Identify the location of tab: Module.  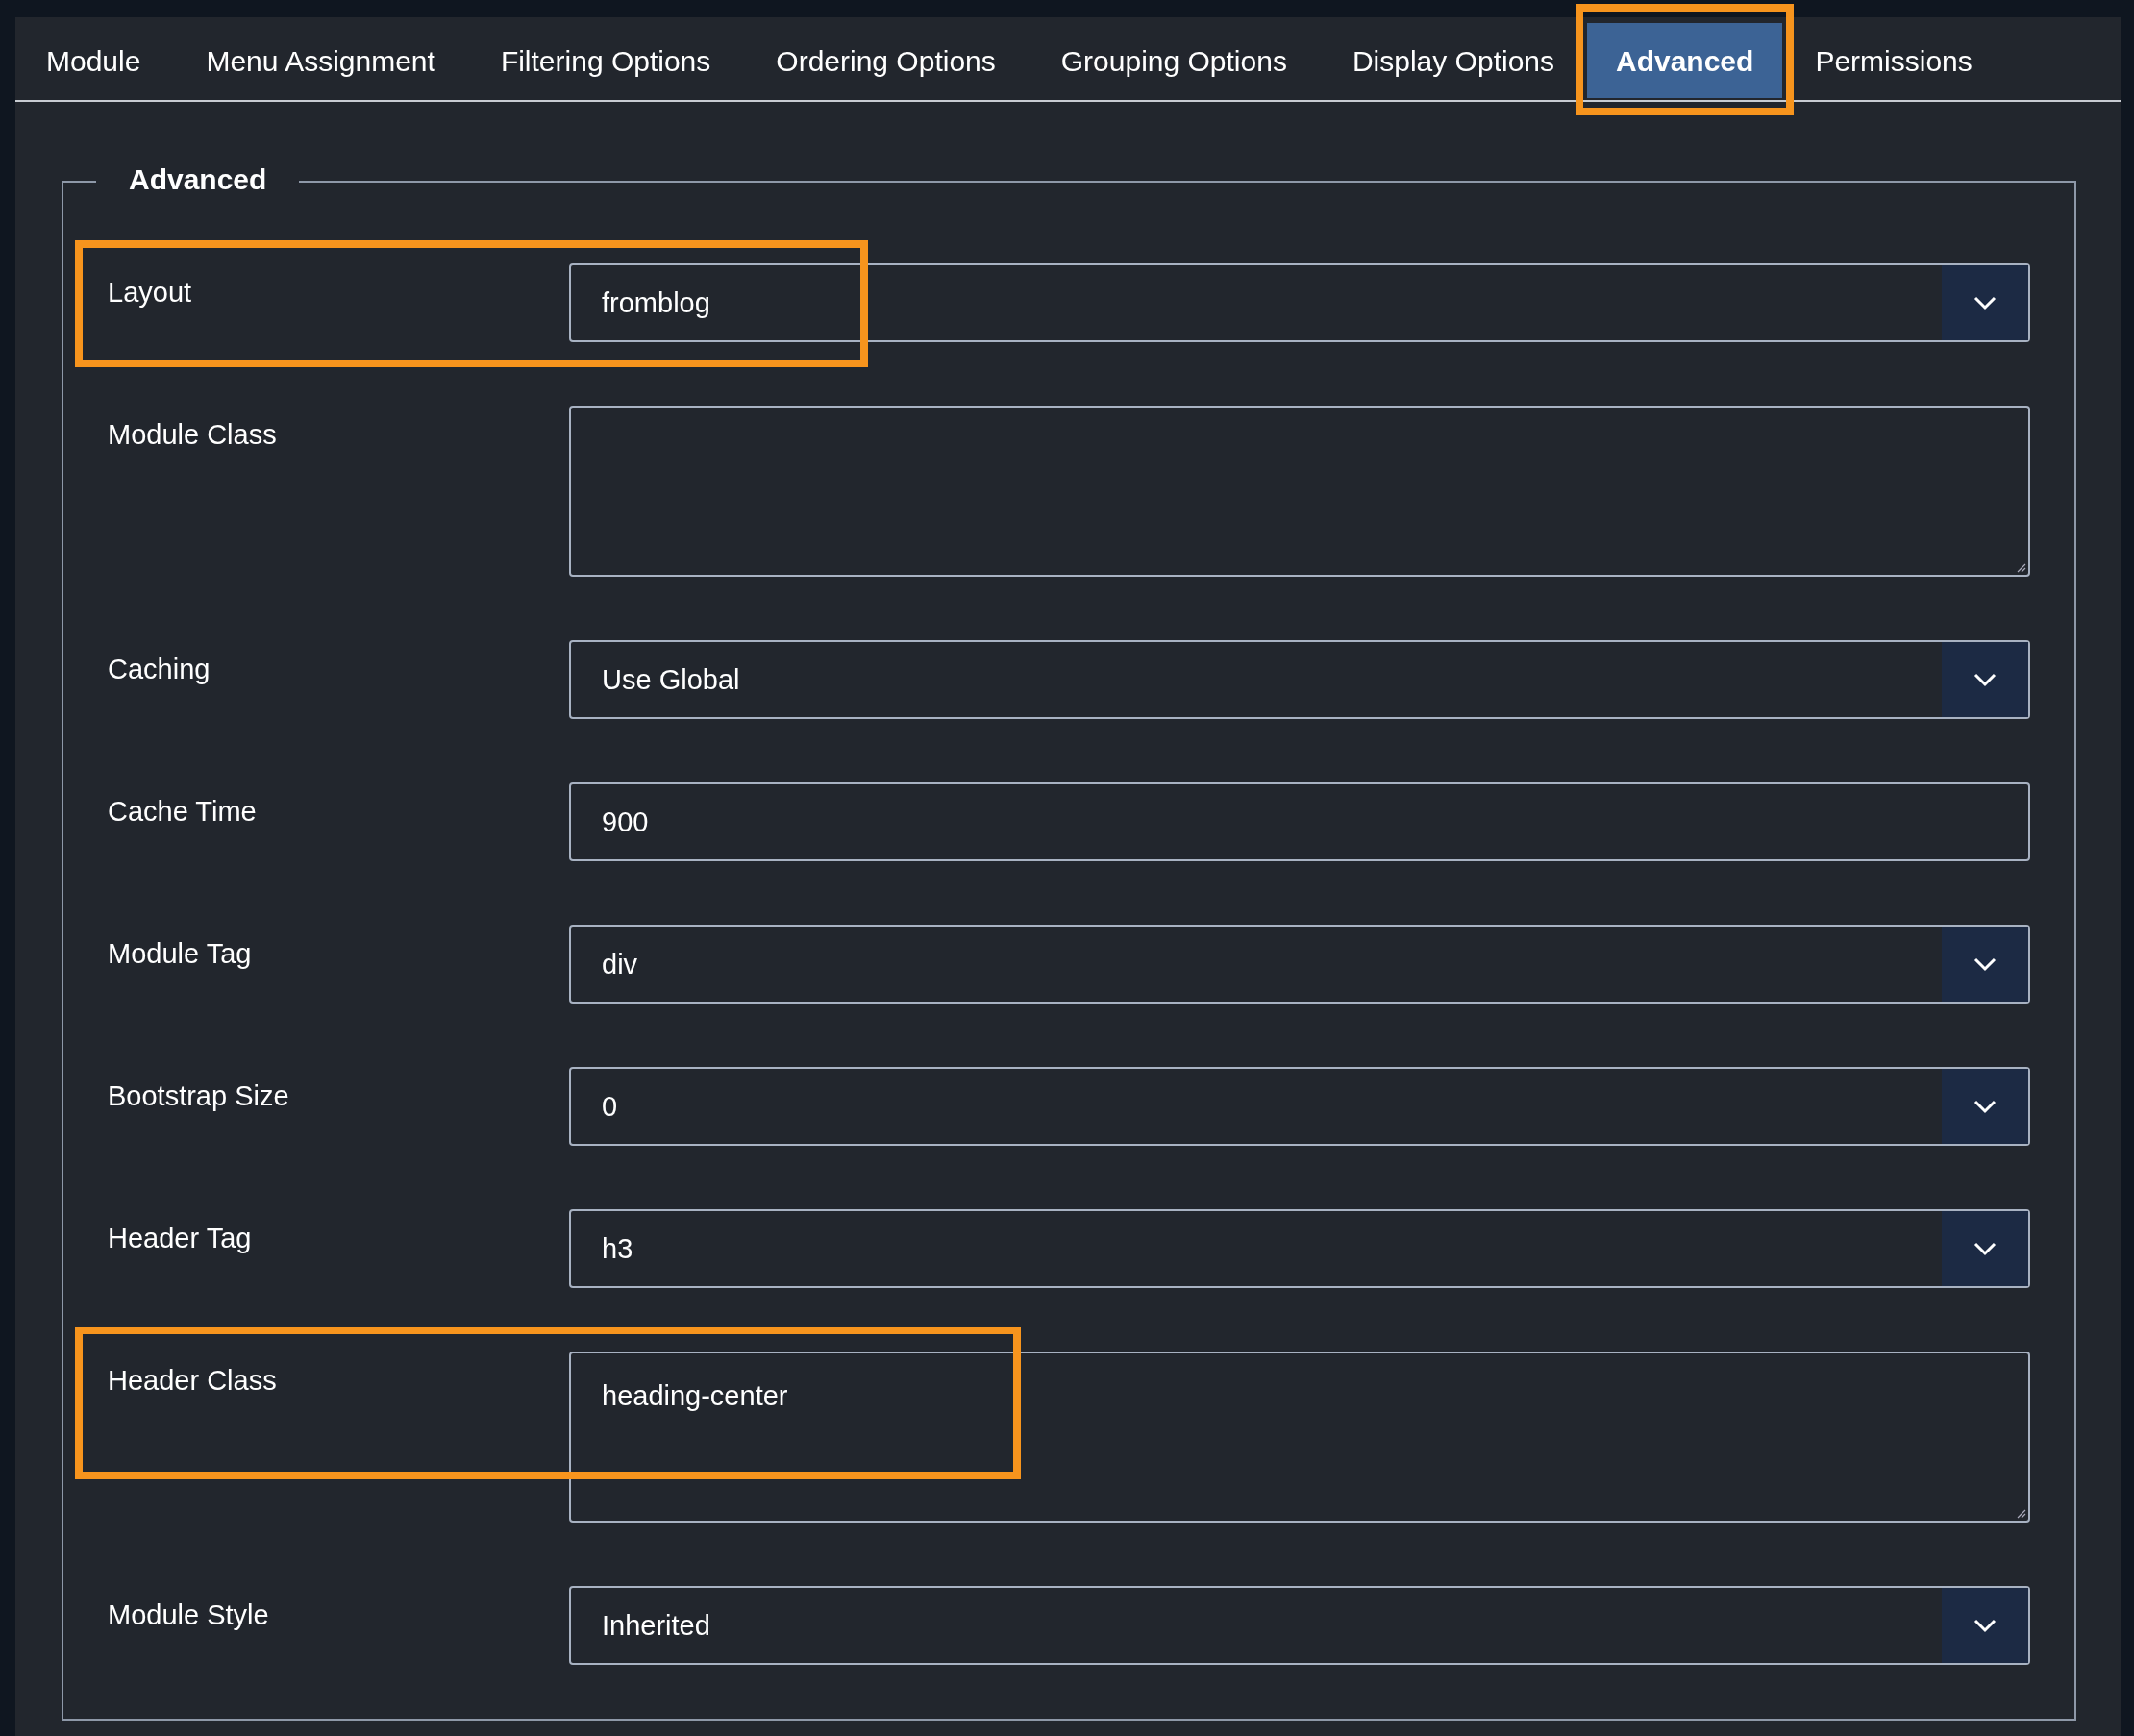
(94, 57).